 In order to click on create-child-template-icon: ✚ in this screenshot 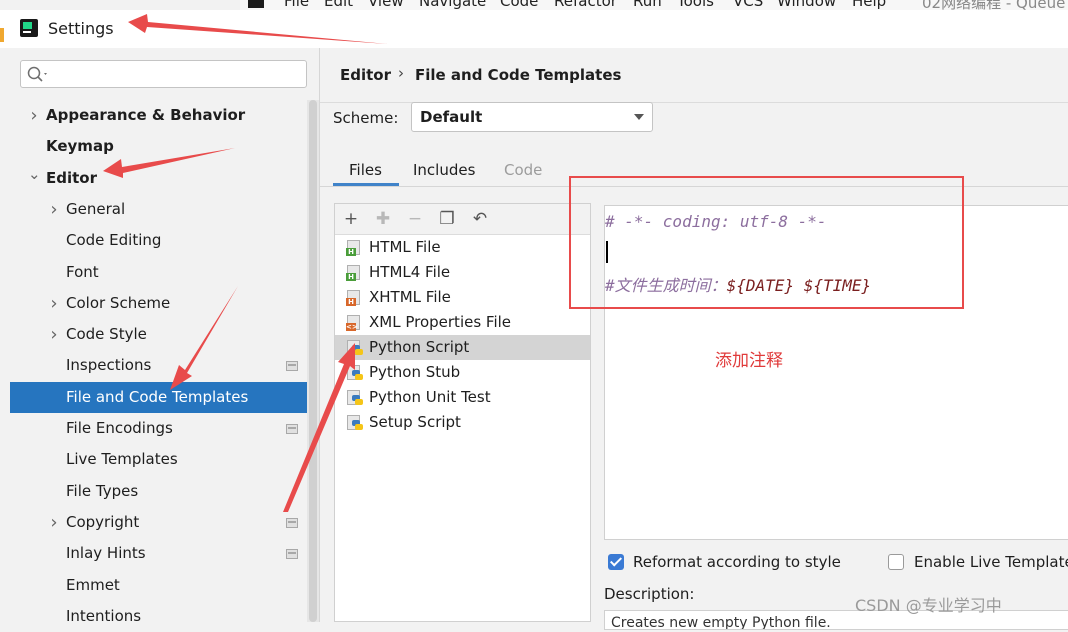, I will do `click(383, 219)`.